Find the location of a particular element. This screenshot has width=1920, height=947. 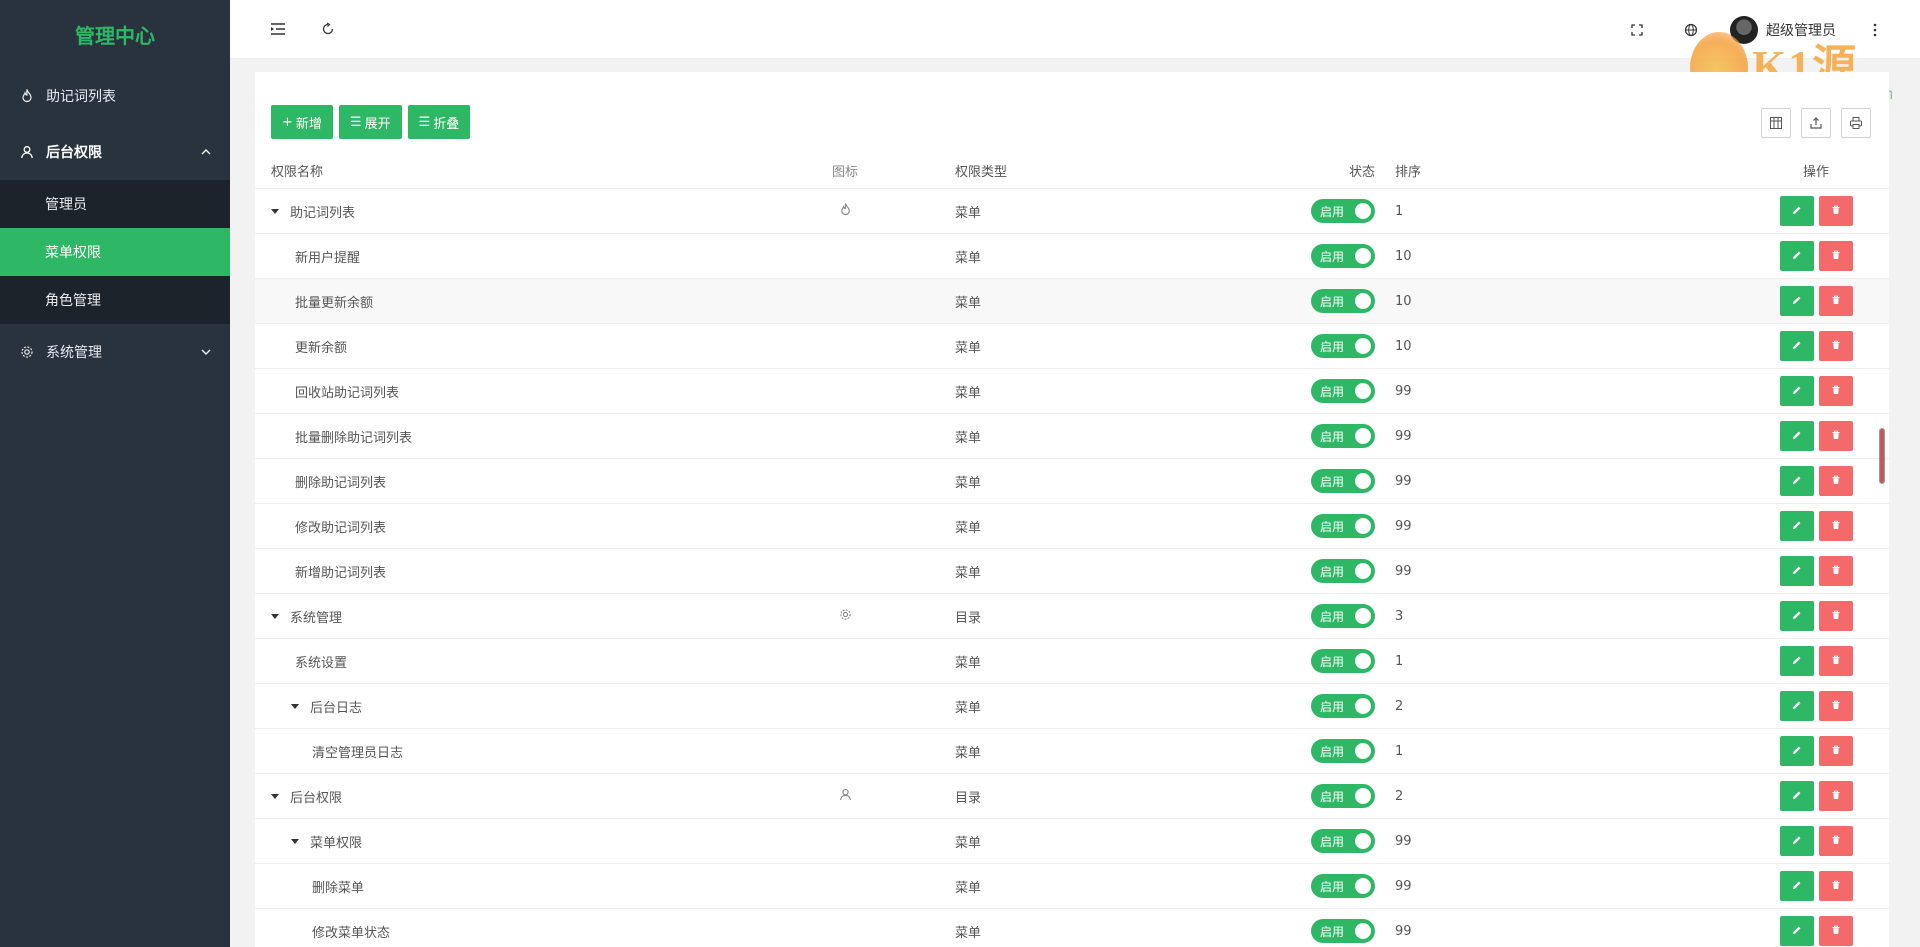

trash-icon is located at coordinates (1836, 436).